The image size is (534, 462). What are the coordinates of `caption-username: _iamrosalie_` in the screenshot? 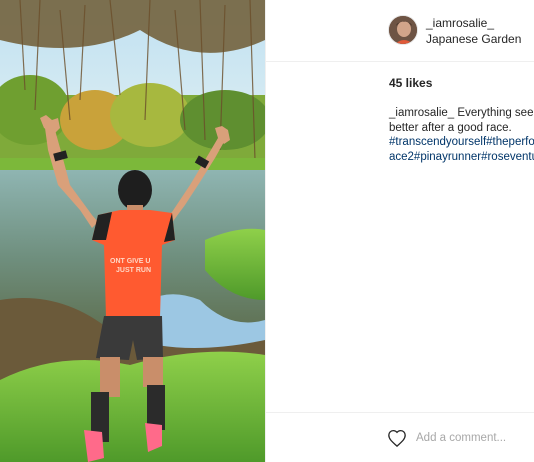 It's located at (421, 113).